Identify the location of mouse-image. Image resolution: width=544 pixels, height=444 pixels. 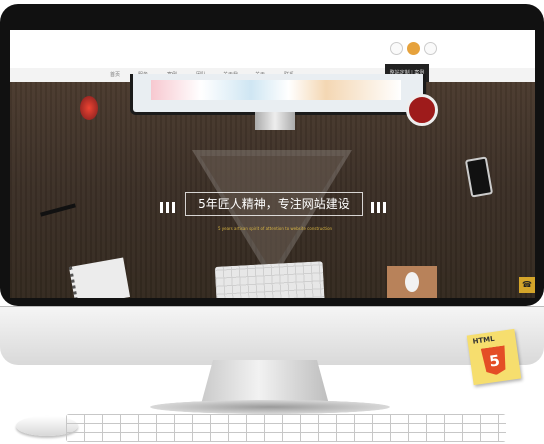
(412, 282).